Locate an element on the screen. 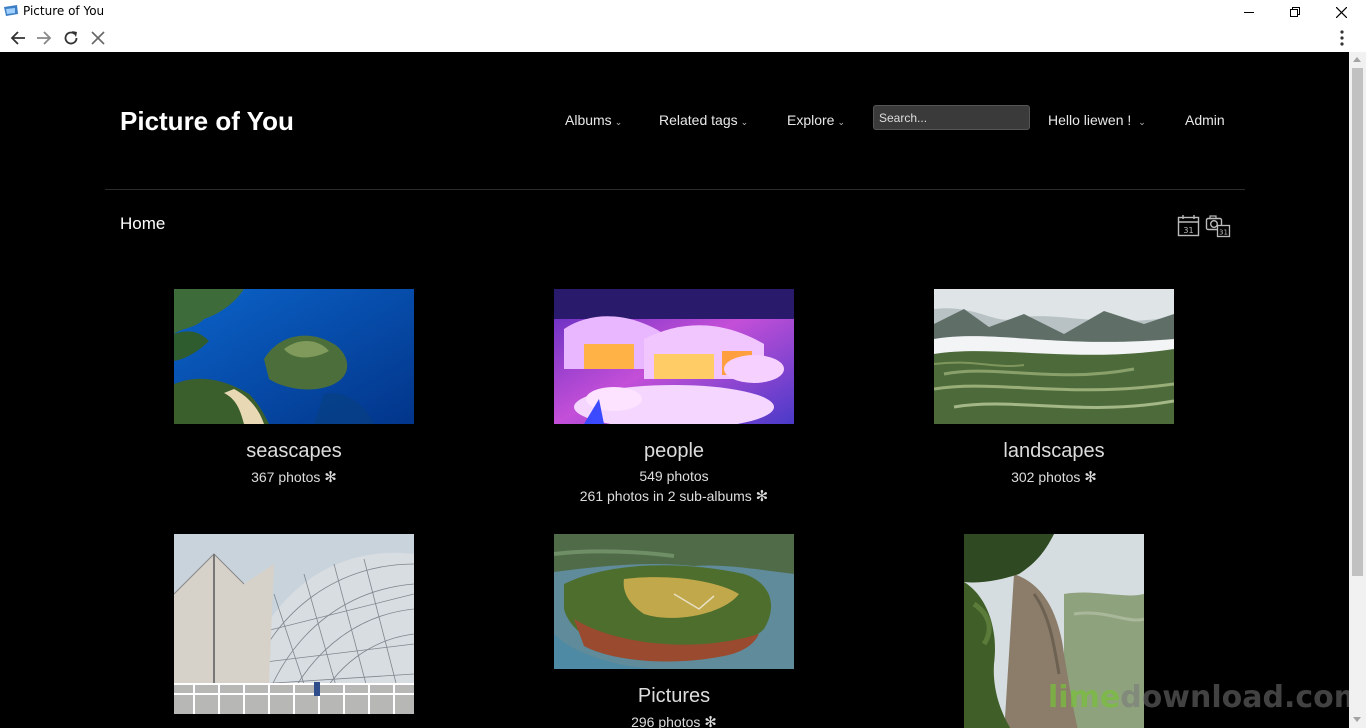 Image resolution: width=1366 pixels, height=728 pixels. restore-button is located at coordinates (1295, 12).